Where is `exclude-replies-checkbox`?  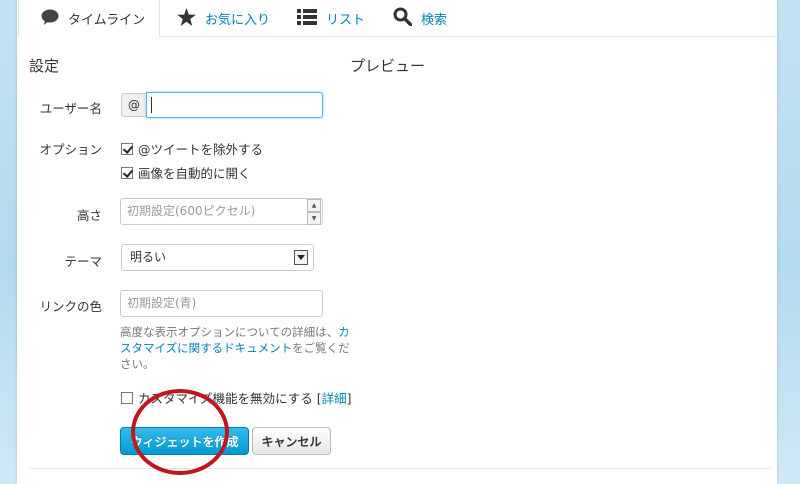
exclude-replies-checkbox is located at coordinates (127, 148).